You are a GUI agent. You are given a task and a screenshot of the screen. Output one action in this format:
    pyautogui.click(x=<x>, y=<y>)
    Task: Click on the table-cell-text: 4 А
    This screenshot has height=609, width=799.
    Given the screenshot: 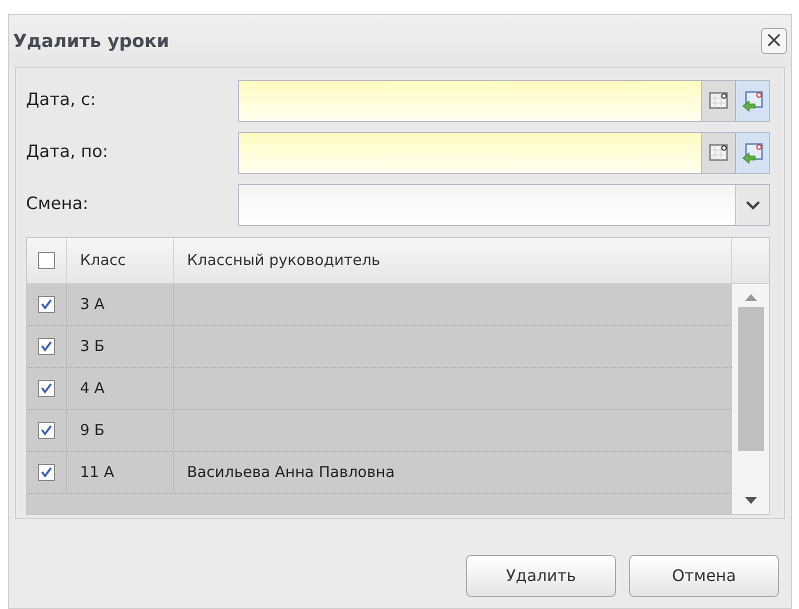 What is the action you would take?
    pyautogui.click(x=92, y=389)
    